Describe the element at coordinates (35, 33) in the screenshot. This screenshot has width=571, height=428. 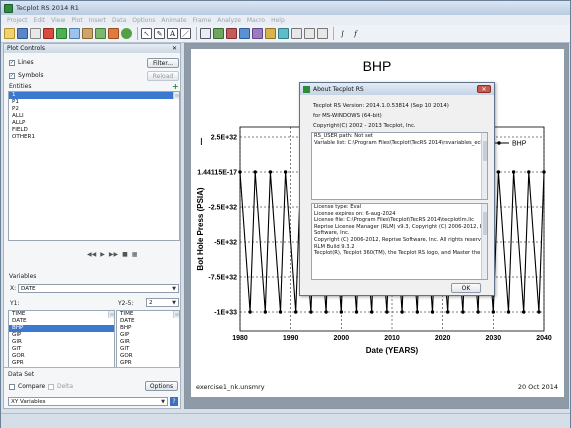
I see `print-icon` at that location.